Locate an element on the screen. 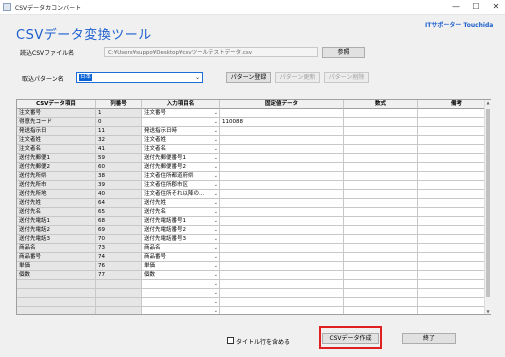 The width and height of the screenshot is (505, 357). input-item-cell: 送付先電話番号3 ⌄ is located at coordinates (181, 239).